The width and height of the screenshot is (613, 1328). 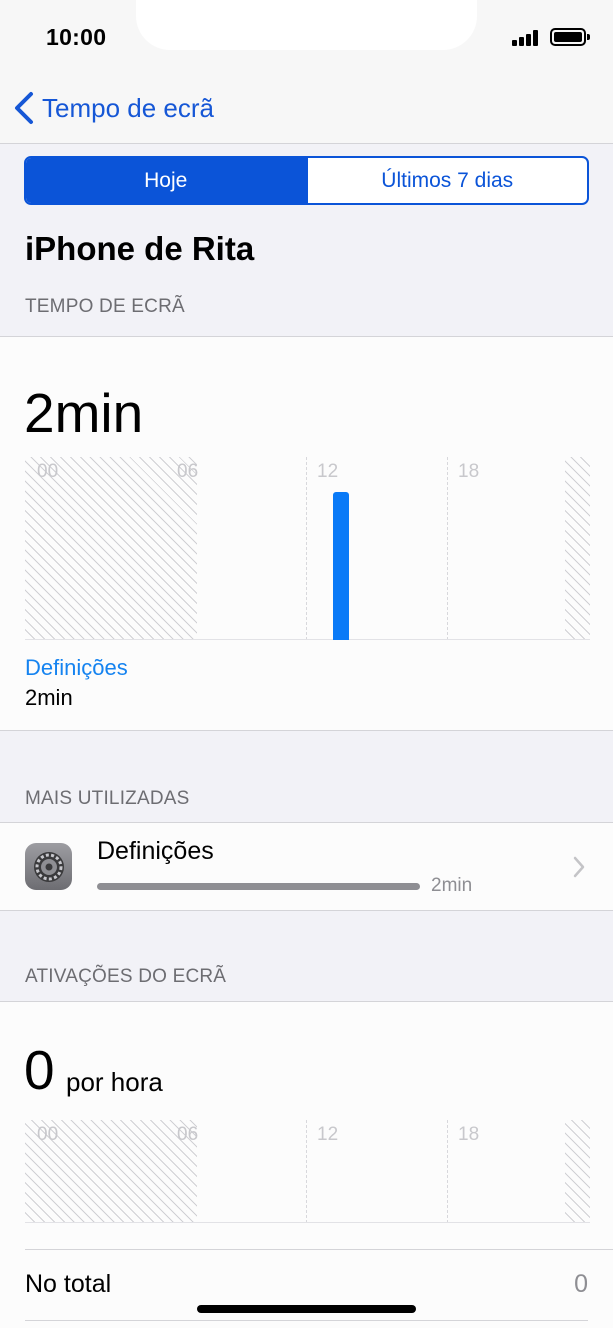 What do you see at coordinates (581, 1284) in the screenshot?
I see `pickups-total-value: 0` at bounding box center [581, 1284].